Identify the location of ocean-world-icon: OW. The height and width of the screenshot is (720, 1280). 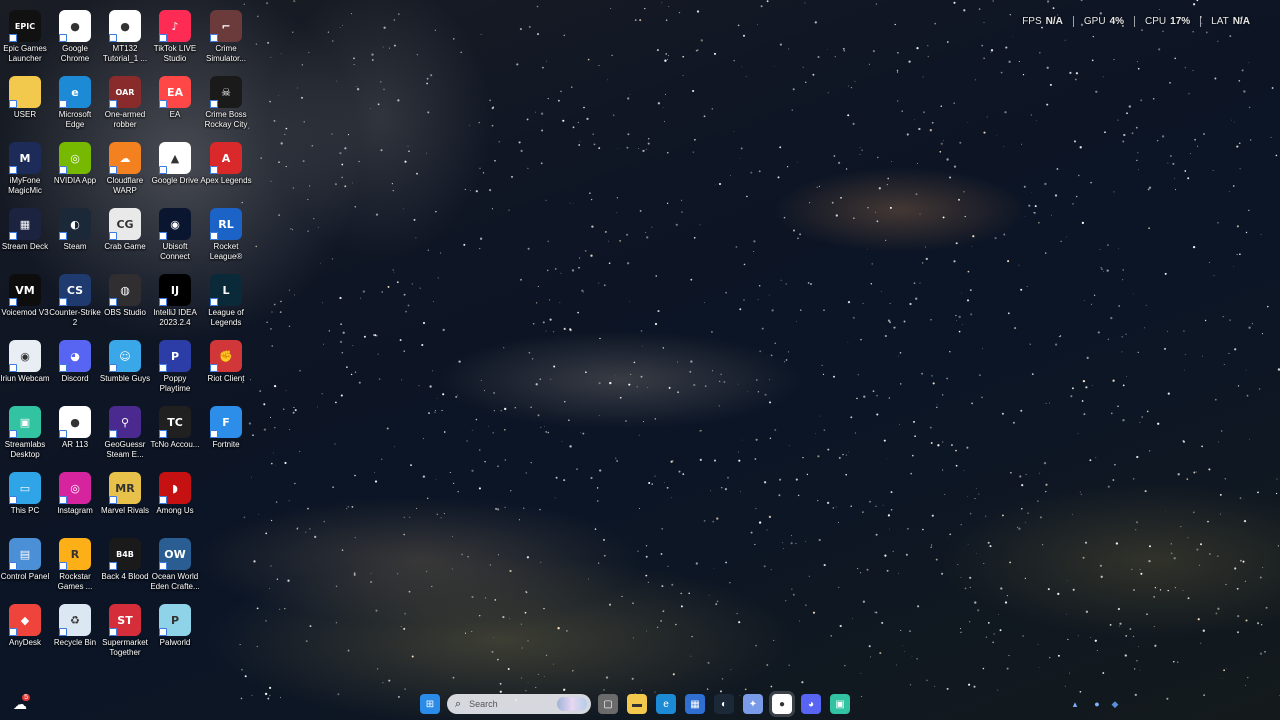
(175, 554).